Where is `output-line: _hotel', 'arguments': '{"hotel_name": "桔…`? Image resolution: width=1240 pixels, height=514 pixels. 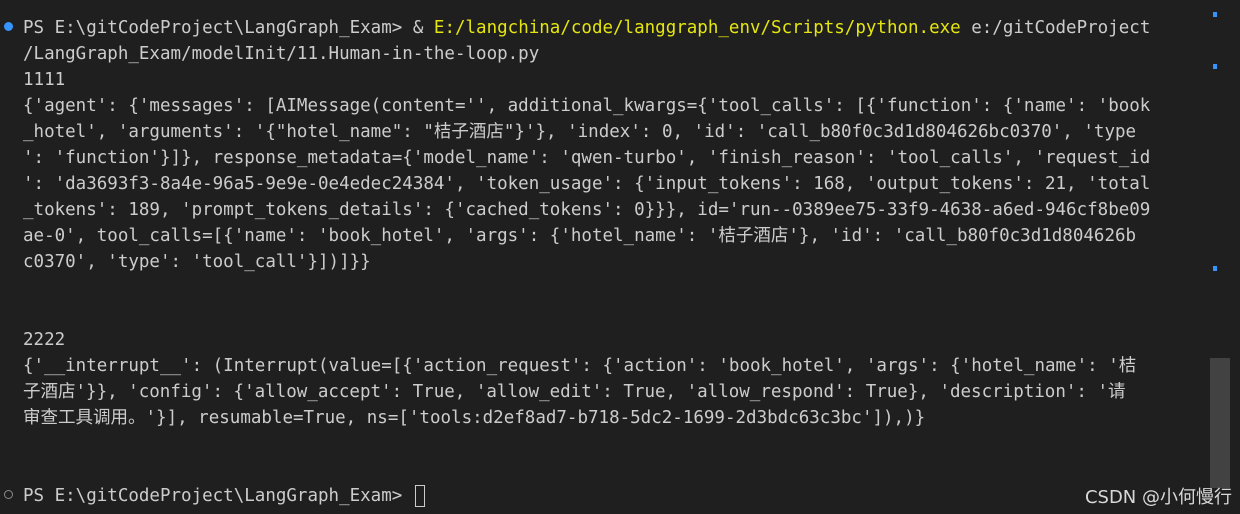
output-line: _hotel', 'arguments': '{"hotel_name": "桔… is located at coordinates (580, 132).